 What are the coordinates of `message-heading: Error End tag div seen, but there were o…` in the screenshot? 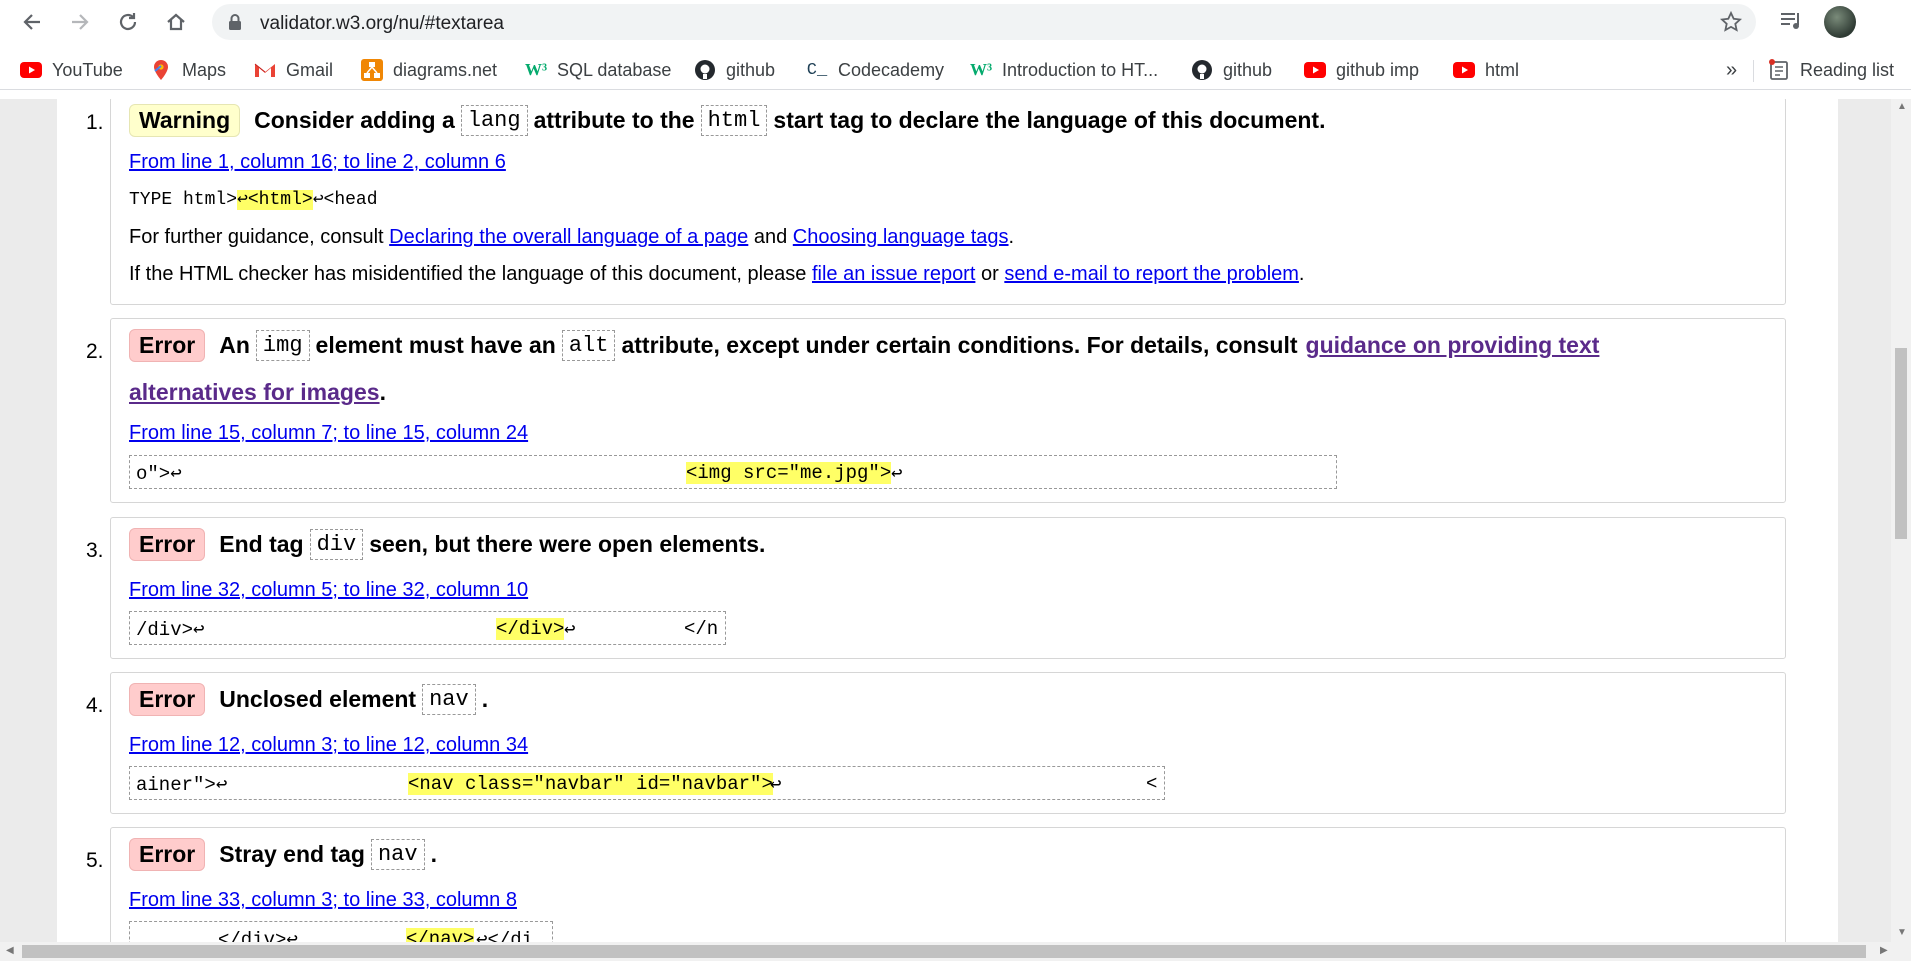 It's located at (447, 544).